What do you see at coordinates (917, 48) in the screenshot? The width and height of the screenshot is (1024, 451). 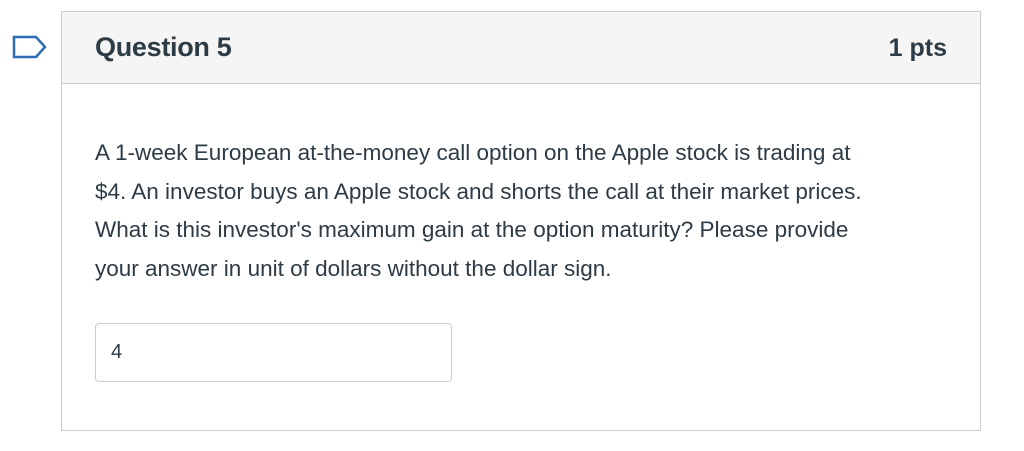 I see `question-points: 1 pts` at bounding box center [917, 48].